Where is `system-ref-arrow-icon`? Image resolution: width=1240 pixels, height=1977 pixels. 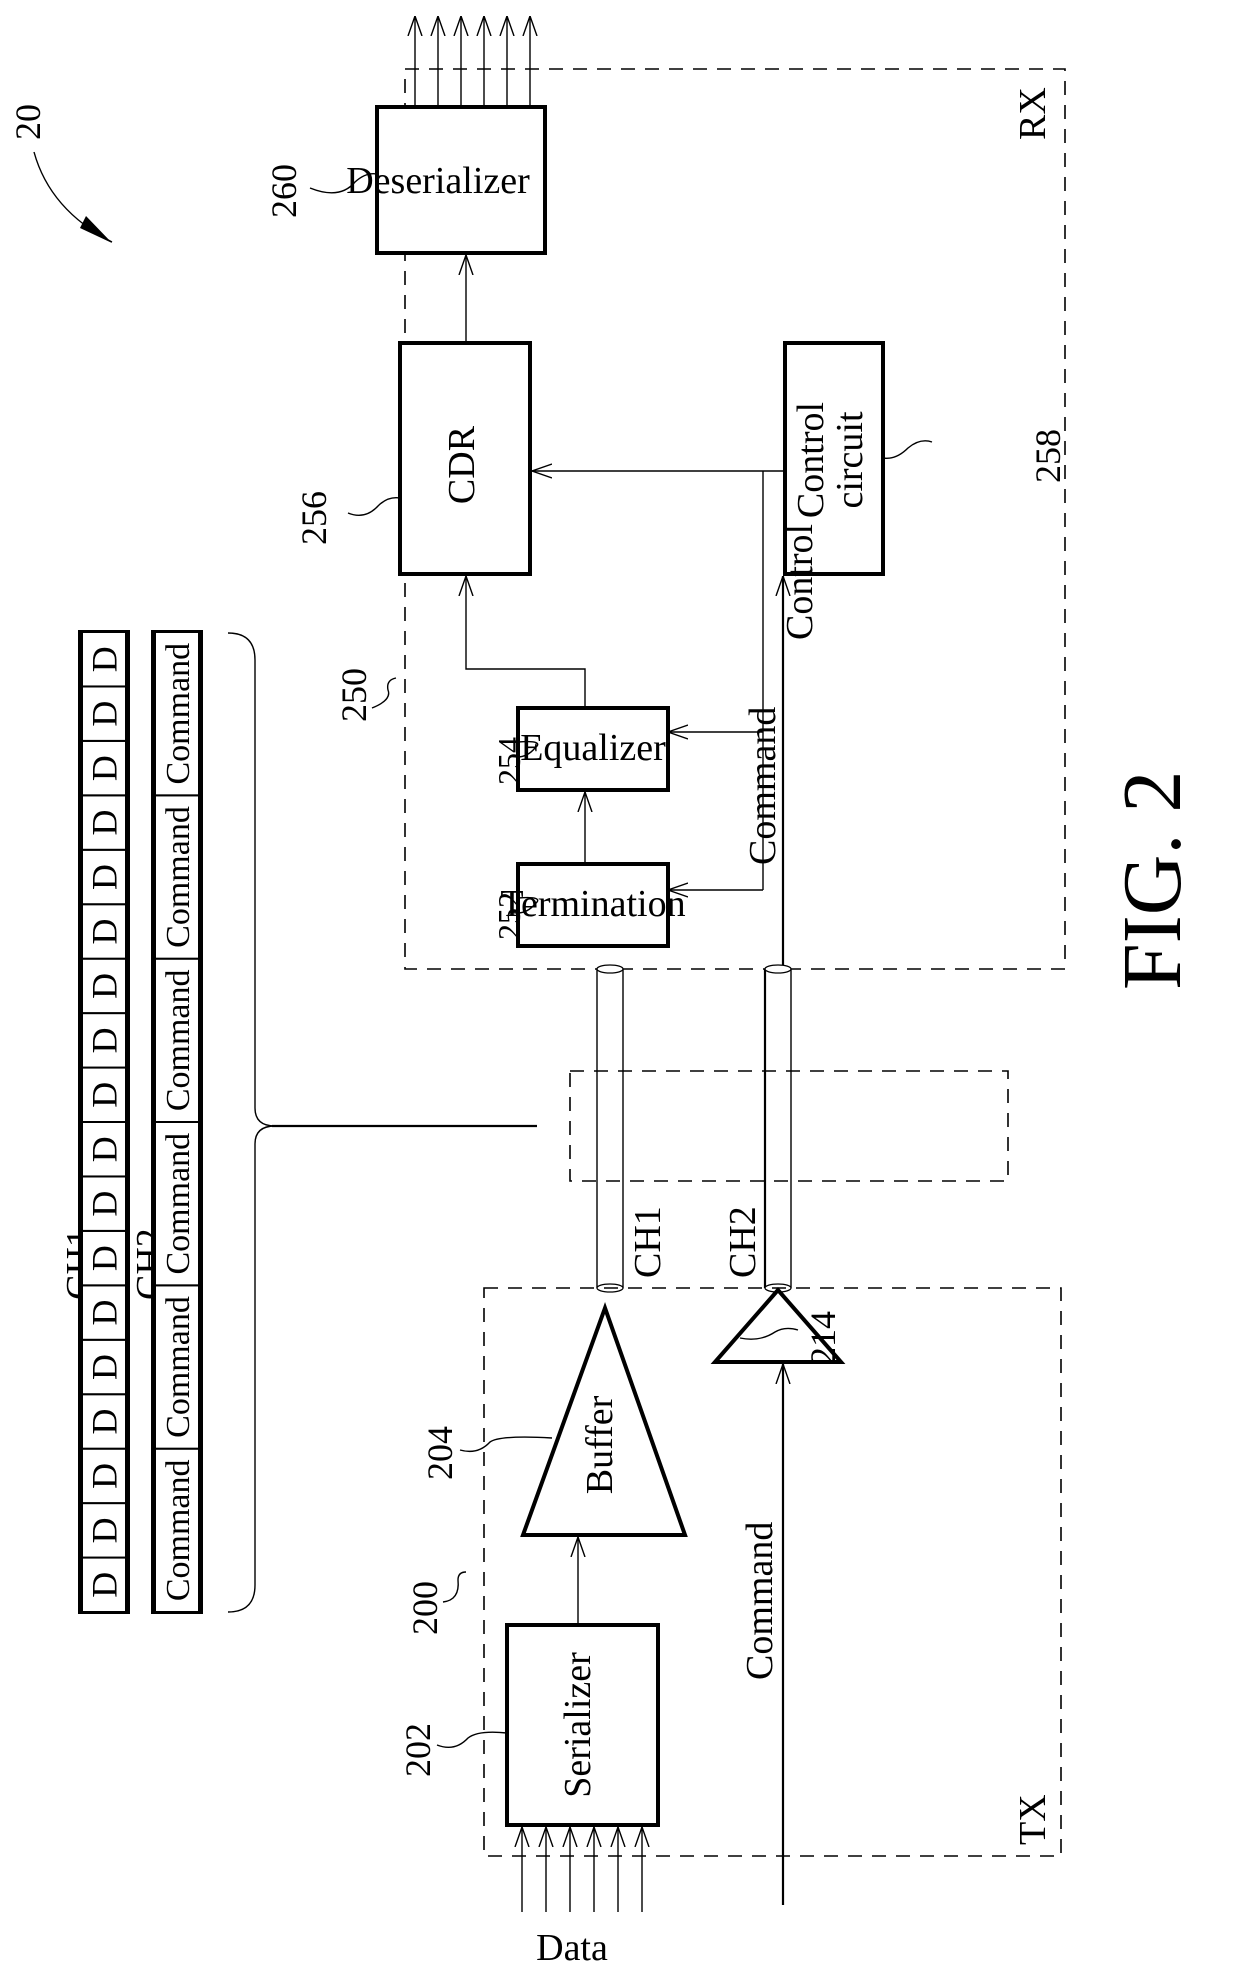
system-ref-arrow-icon is located at coordinates (73, 197).